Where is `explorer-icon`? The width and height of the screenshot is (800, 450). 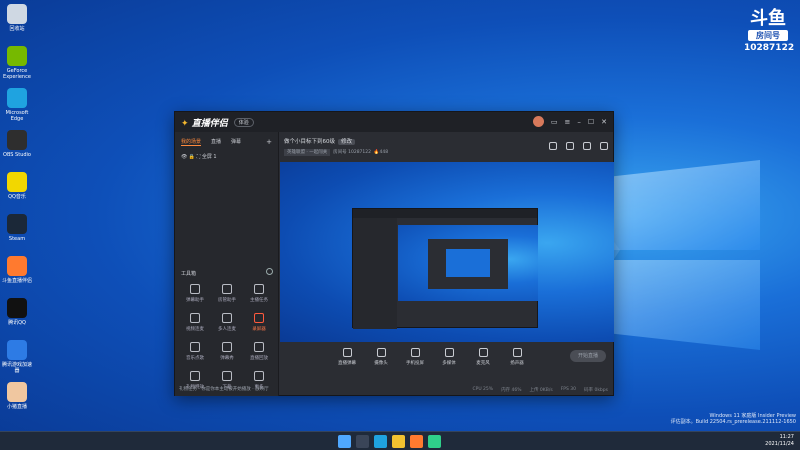 explorer-icon is located at coordinates (398, 441).